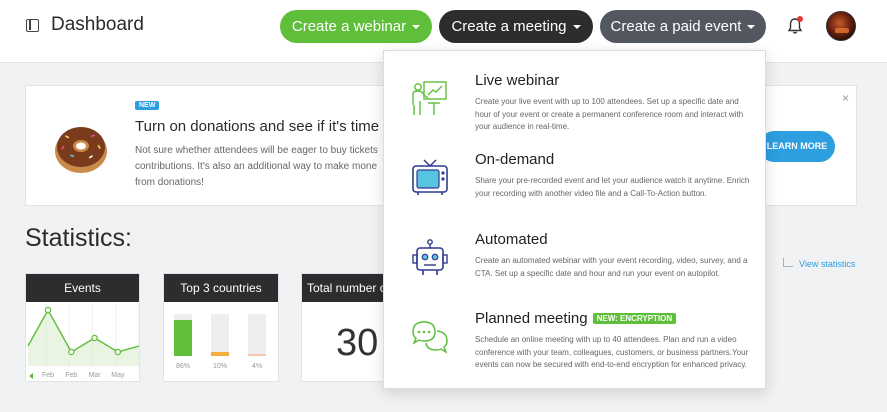 This screenshot has width=887, height=412. What do you see at coordinates (118, 375) in the screenshot?
I see `events-month-label: May` at bounding box center [118, 375].